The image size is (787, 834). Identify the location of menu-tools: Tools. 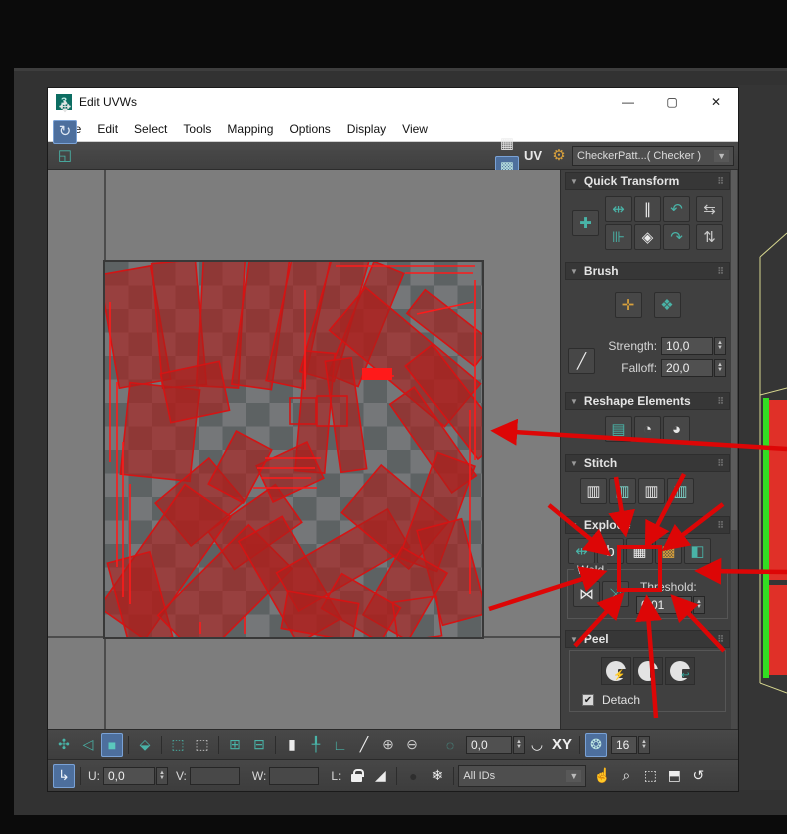
(197, 129).